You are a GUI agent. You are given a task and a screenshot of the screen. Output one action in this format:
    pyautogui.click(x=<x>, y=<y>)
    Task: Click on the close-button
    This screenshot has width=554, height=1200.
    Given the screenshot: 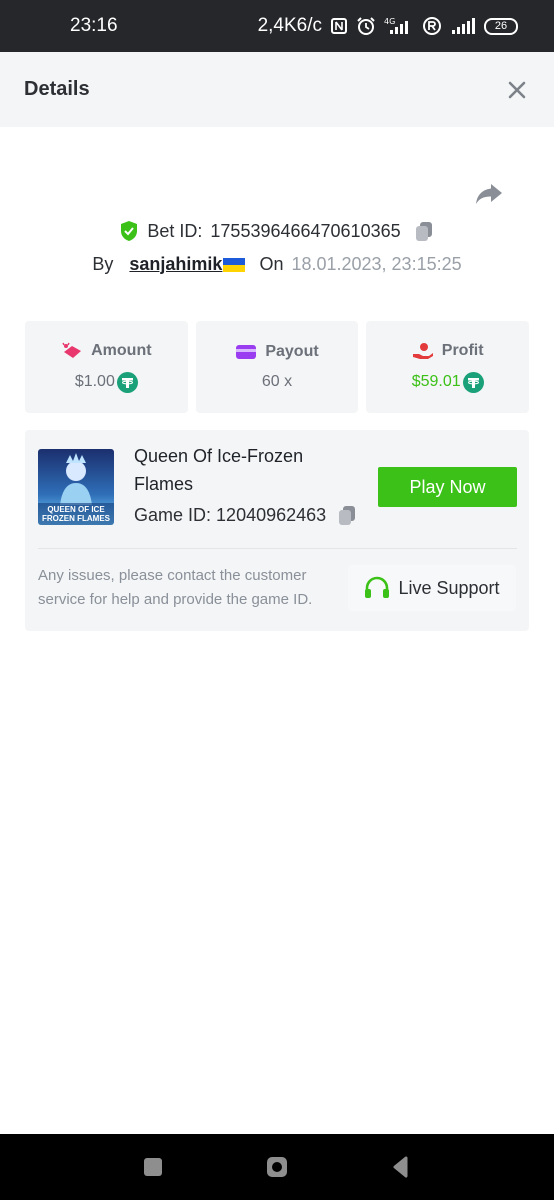 What is the action you would take?
    pyautogui.click(x=517, y=90)
    